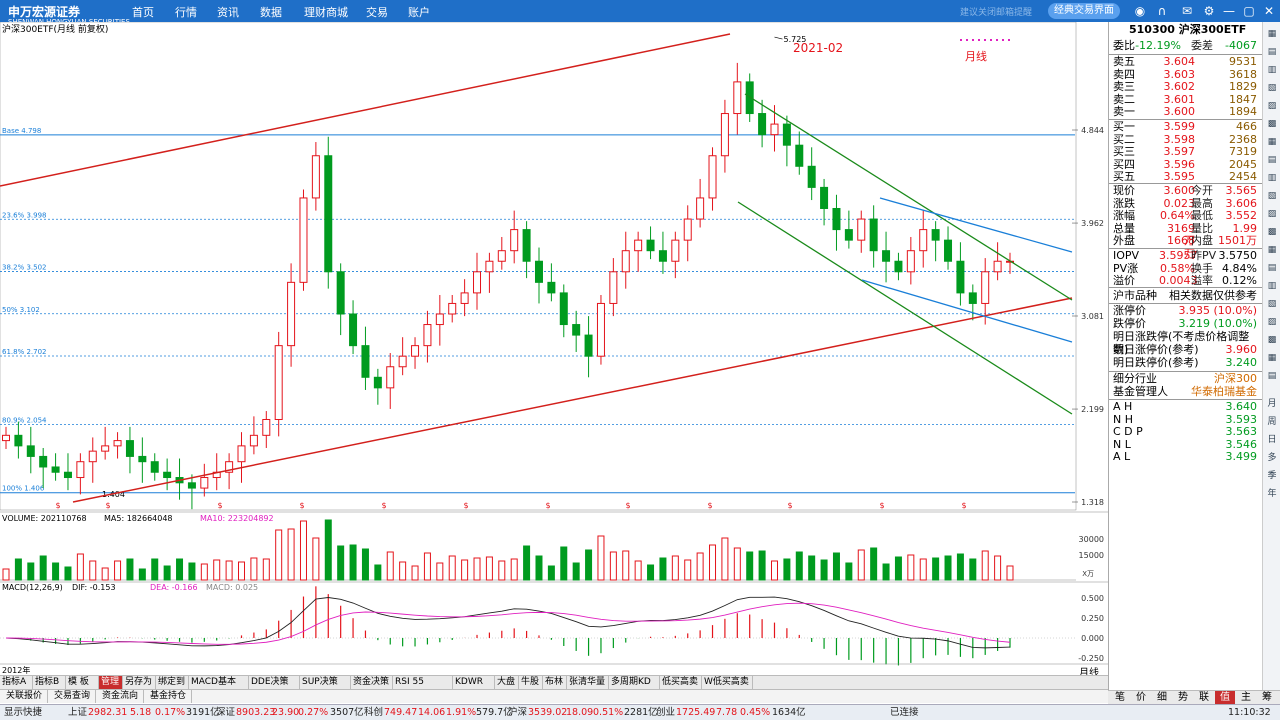 The image size is (1280, 720). Describe the element at coordinates (1186, 379) in the screenshot. I see `industry-row: 细分行业 沪深300` at that location.